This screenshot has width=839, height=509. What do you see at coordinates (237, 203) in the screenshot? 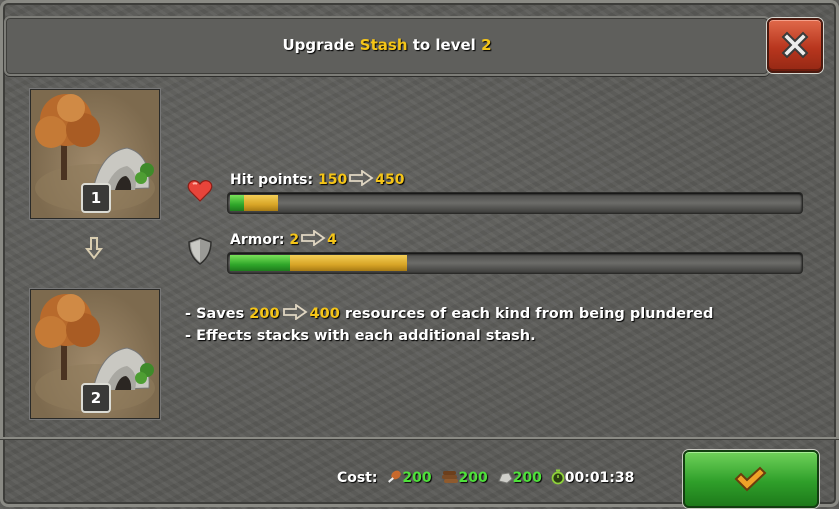
I see `hit-points-current-fill` at bounding box center [237, 203].